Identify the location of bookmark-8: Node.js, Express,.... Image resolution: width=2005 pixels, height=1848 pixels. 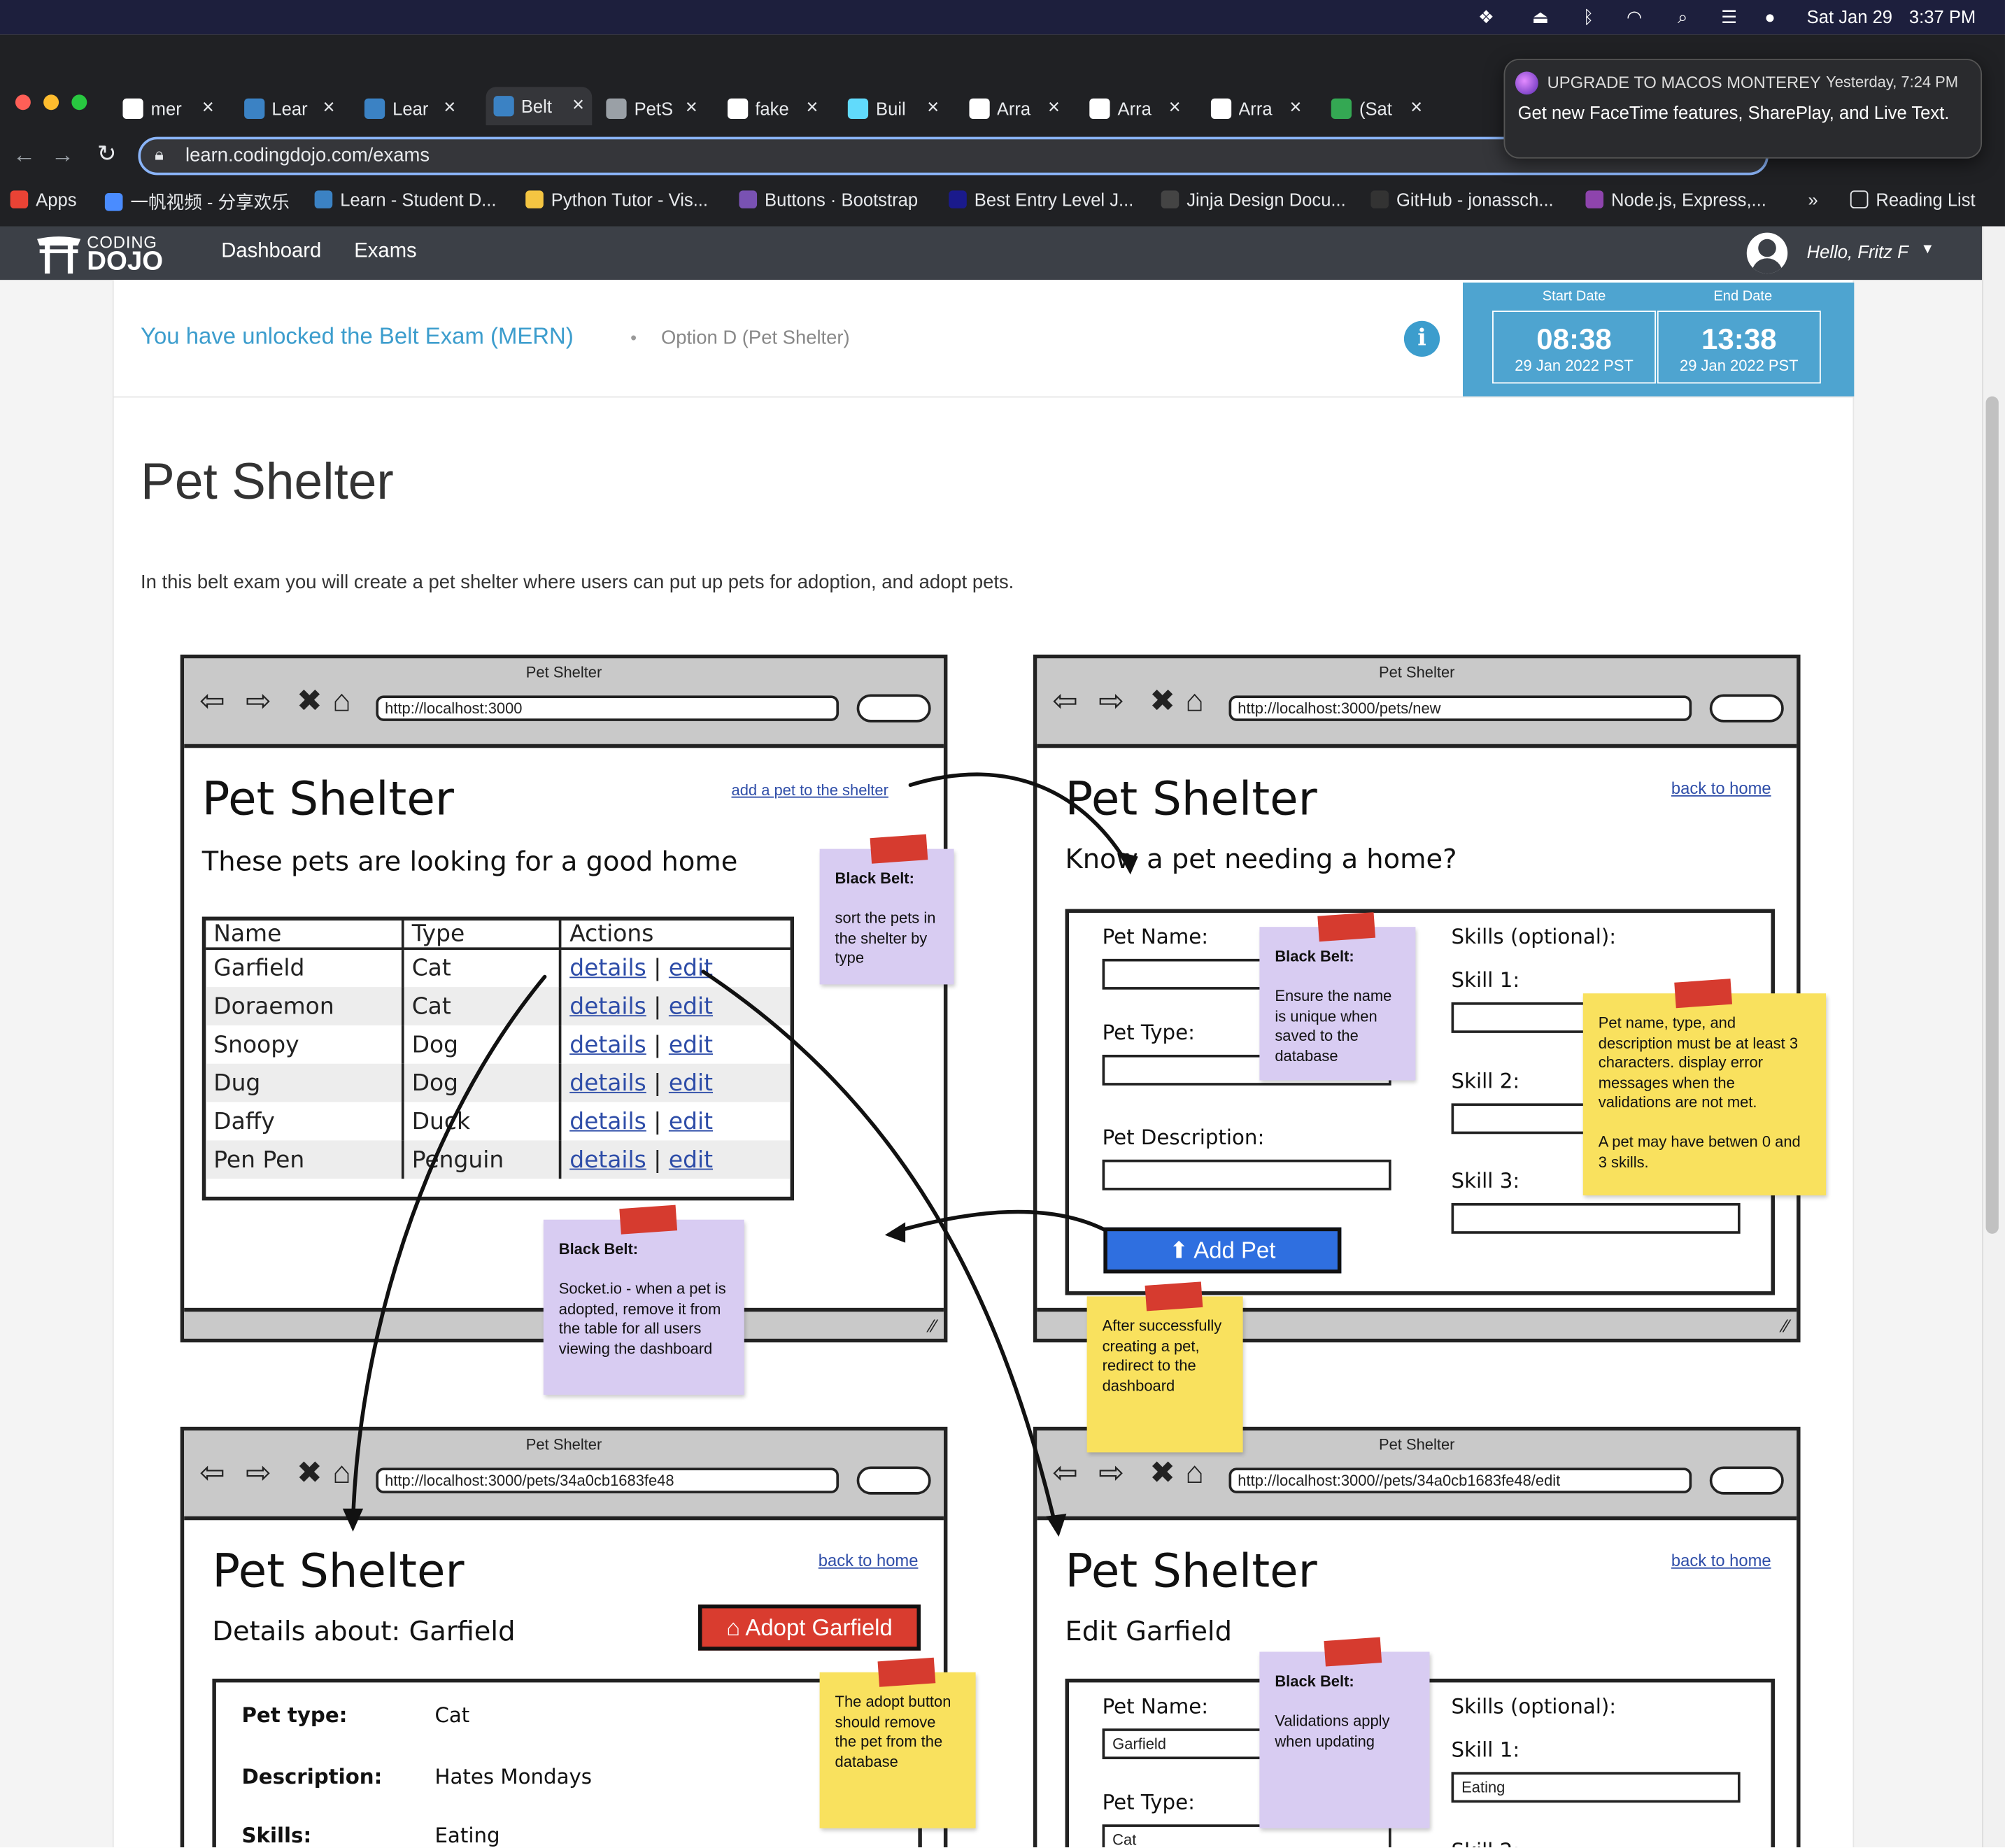
(1676, 200).